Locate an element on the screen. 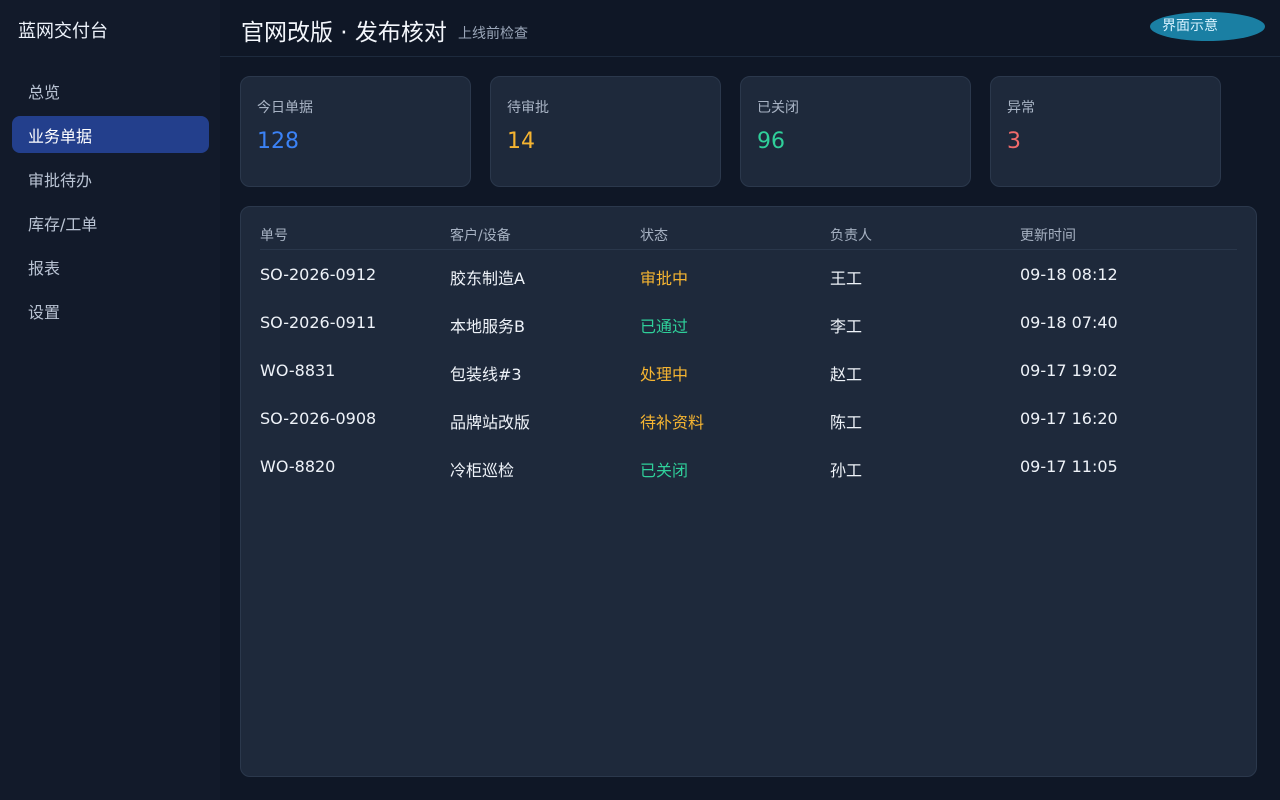  cell-client: 冷柜巡检 is located at coordinates (482, 470).